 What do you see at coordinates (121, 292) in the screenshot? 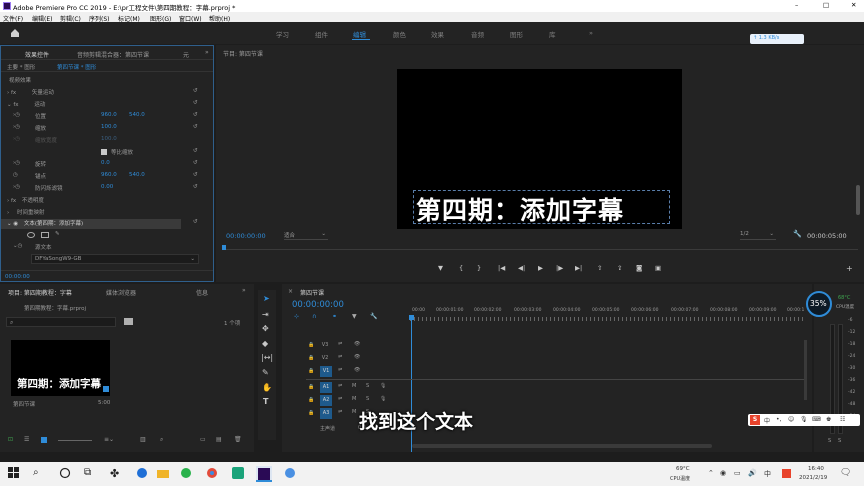
I see `tab-media-browser: 媒体浏览器` at bounding box center [121, 292].